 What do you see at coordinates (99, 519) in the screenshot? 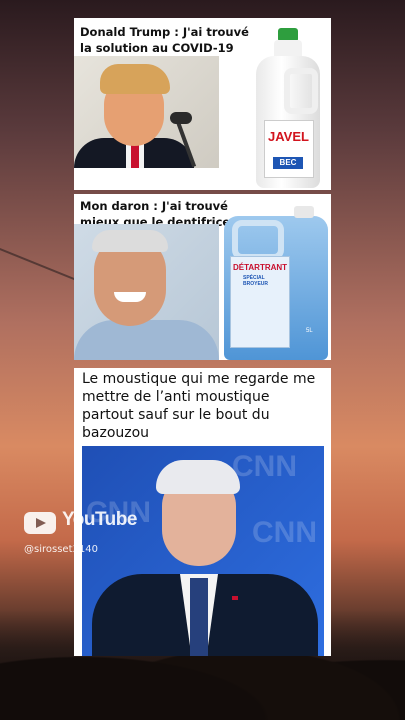
I see `youtube-wordmark: YouTube` at bounding box center [99, 519].